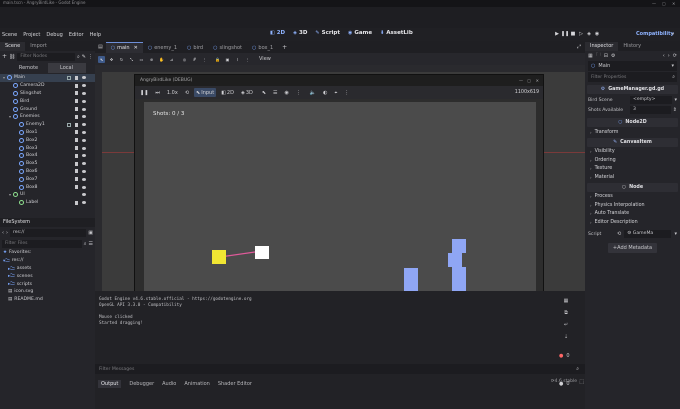 This screenshot has width=680, height=409. I want to click on select-icon: ⬉, so click(264, 92).